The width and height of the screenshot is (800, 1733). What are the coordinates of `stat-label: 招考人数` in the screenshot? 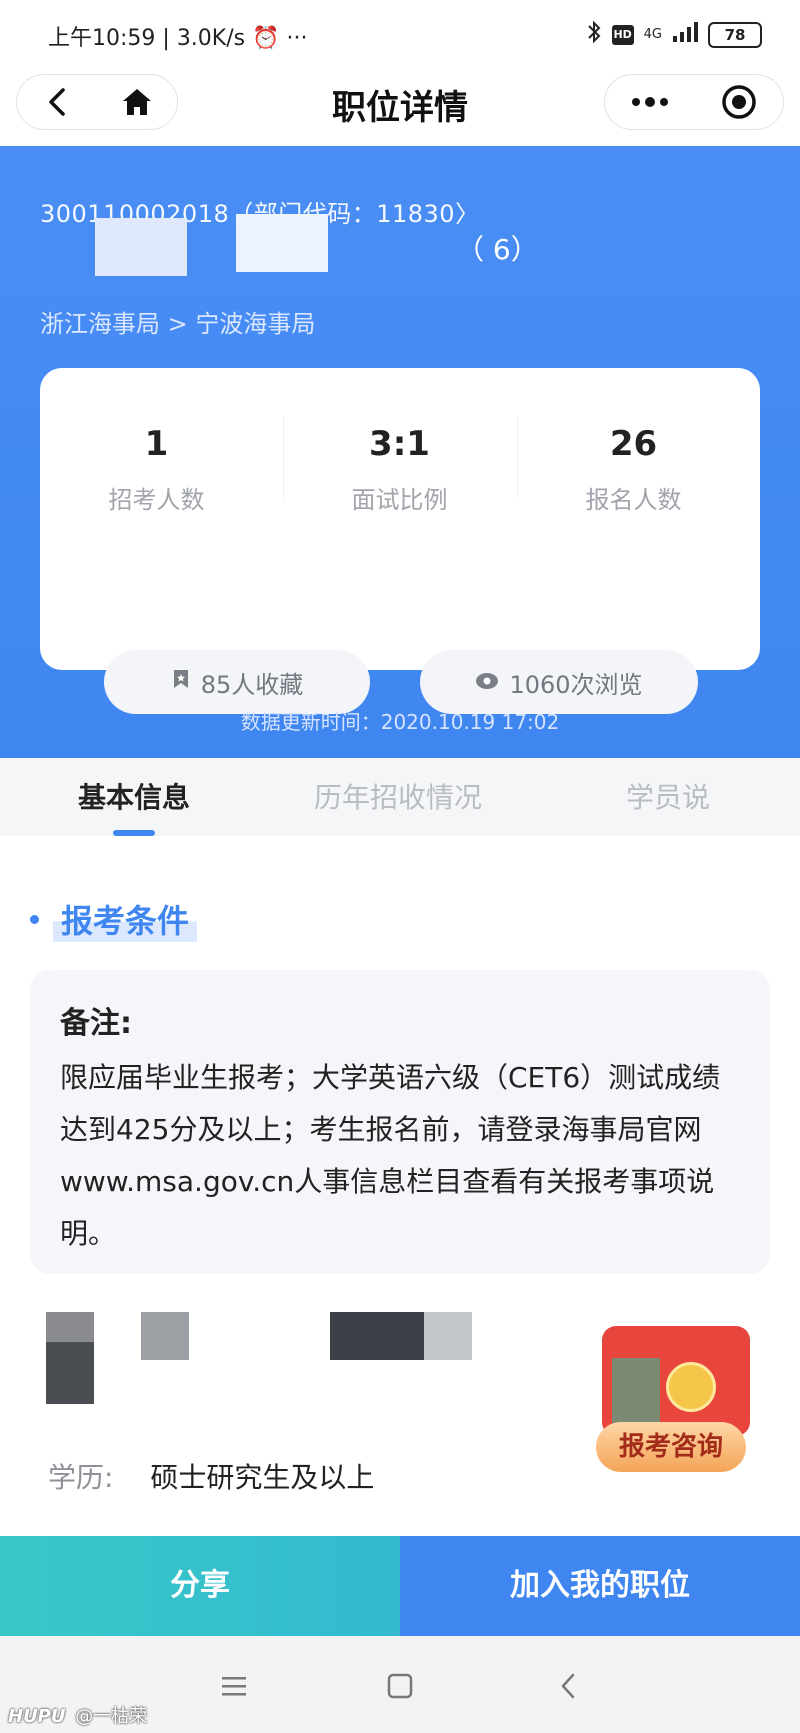 It's located at (156, 500).